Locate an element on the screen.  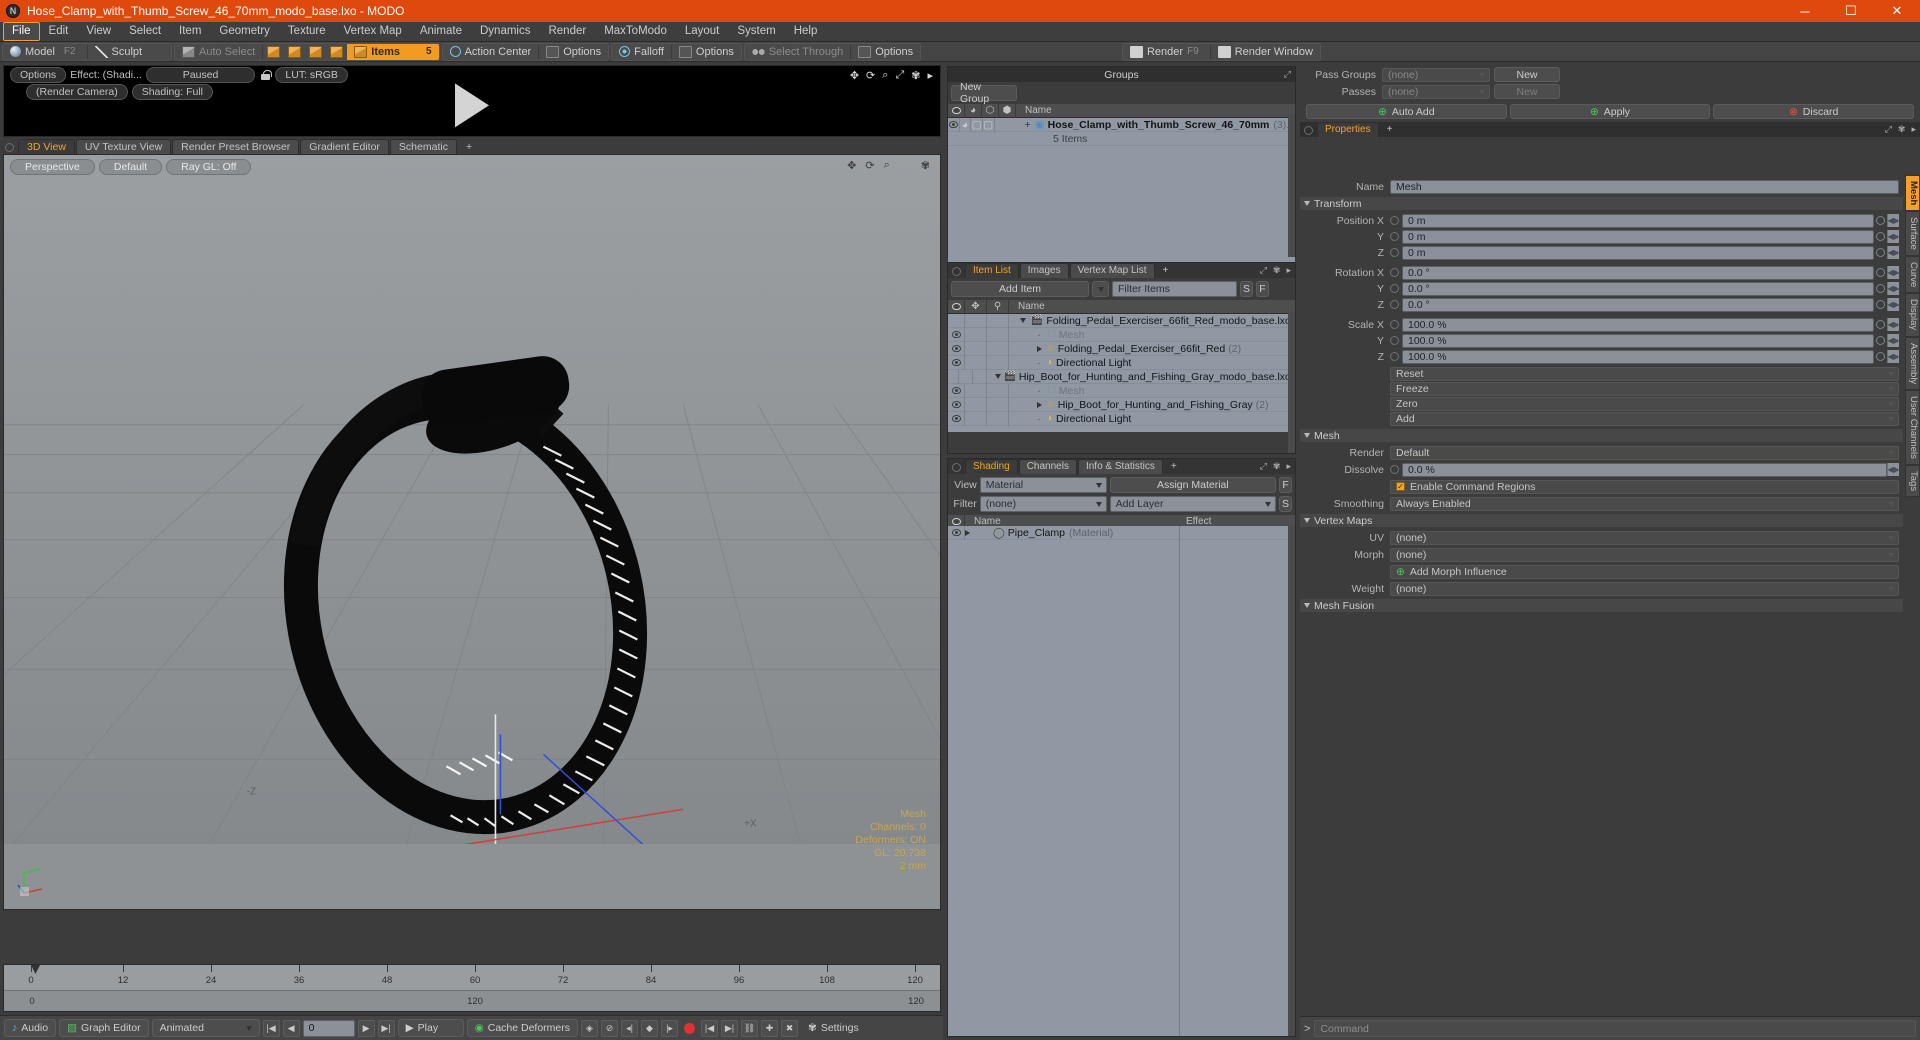
passes-new-button: New is located at coordinates (1527, 91).